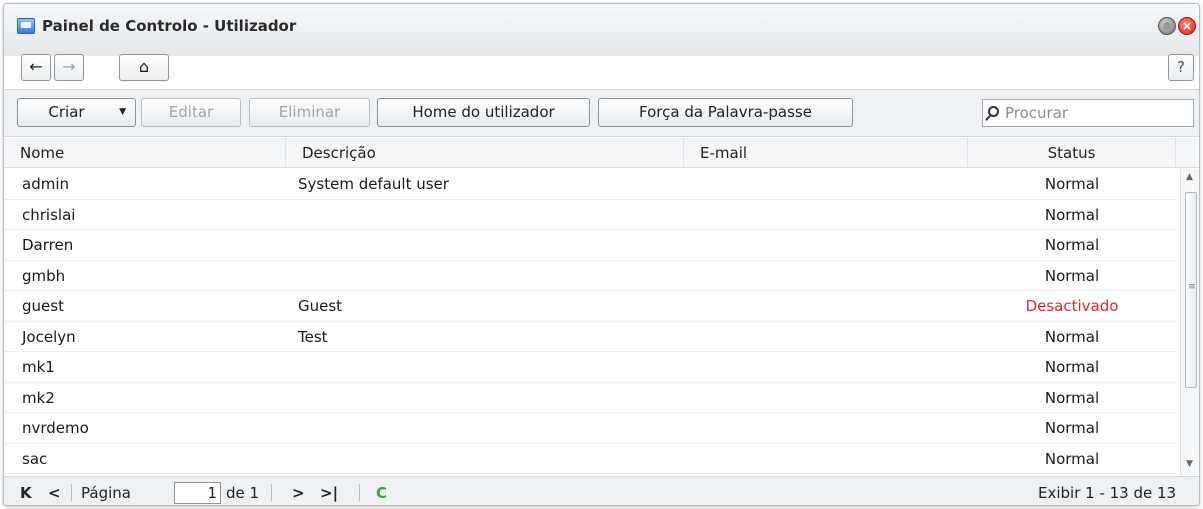 The image size is (1203, 509). I want to click on back-button: ←, so click(36, 67).